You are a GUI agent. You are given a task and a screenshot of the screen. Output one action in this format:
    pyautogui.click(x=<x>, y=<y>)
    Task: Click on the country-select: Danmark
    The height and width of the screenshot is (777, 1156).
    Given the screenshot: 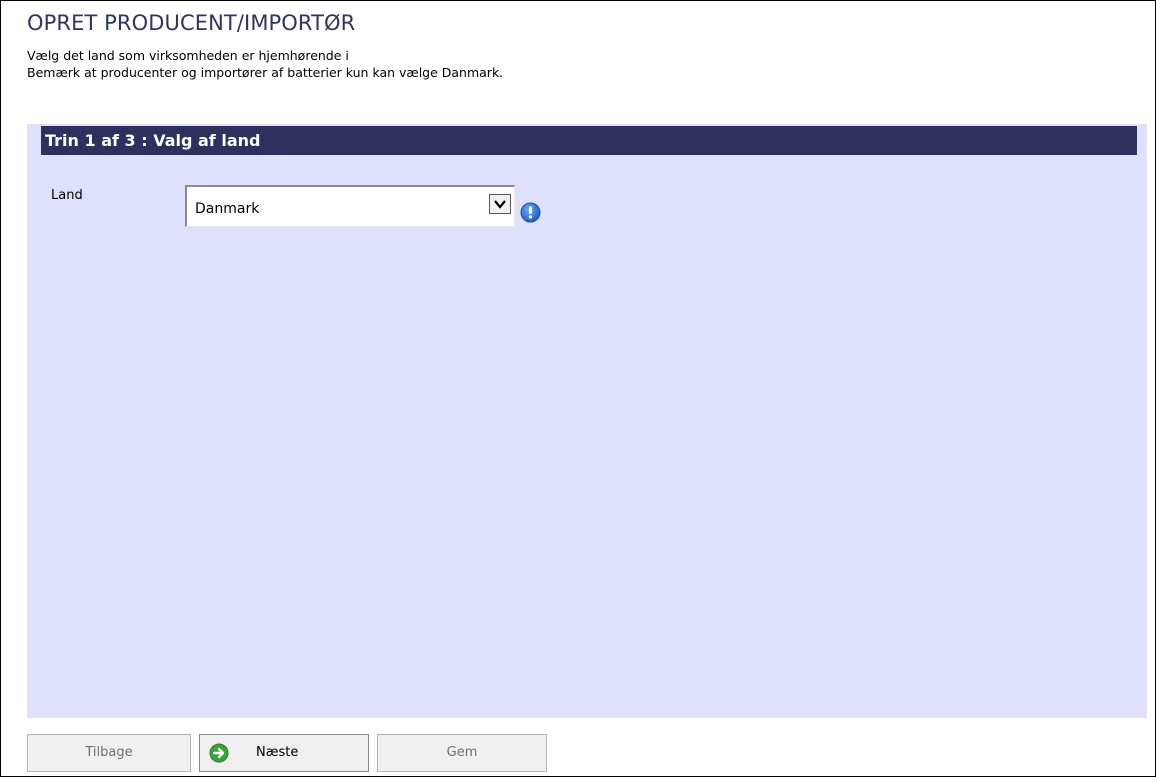 What is the action you would take?
    pyautogui.click(x=350, y=206)
    